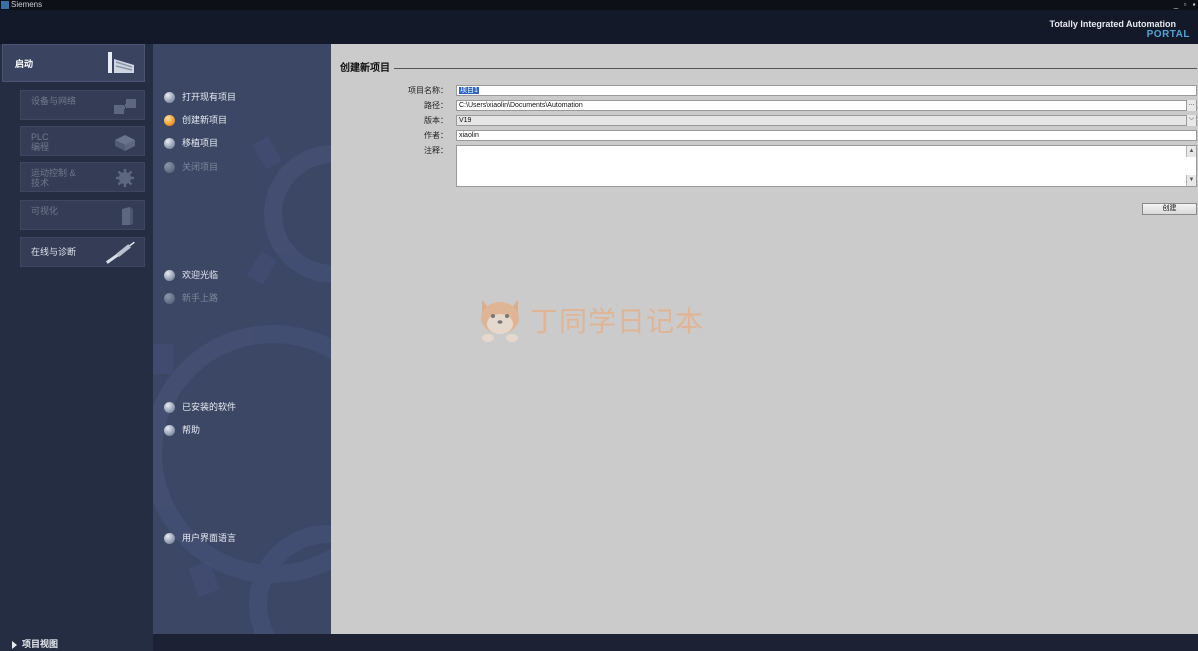 The height and width of the screenshot is (651, 1198). Describe the element at coordinates (120, 252) in the screenshot. I see `diagnostics-probe-icon` at that location.